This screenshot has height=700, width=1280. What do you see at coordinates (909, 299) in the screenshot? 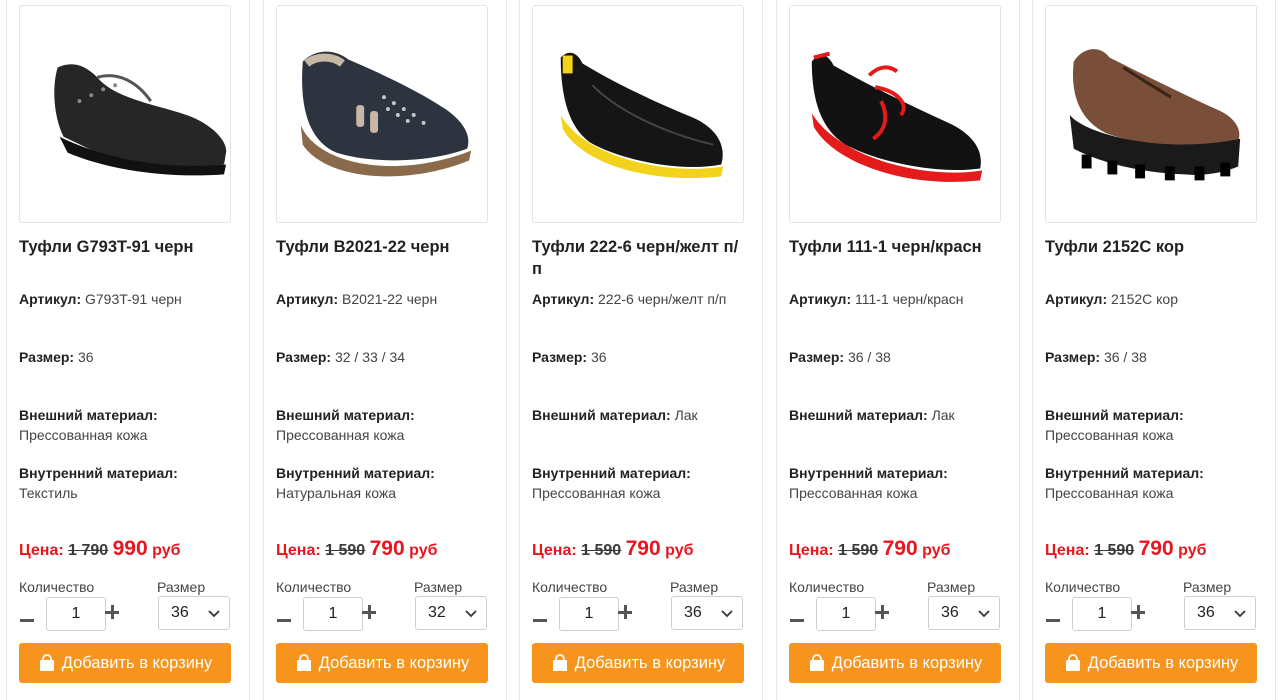
I see `article-value: 111-1 черн/красн` at bounding box center [909, 299].